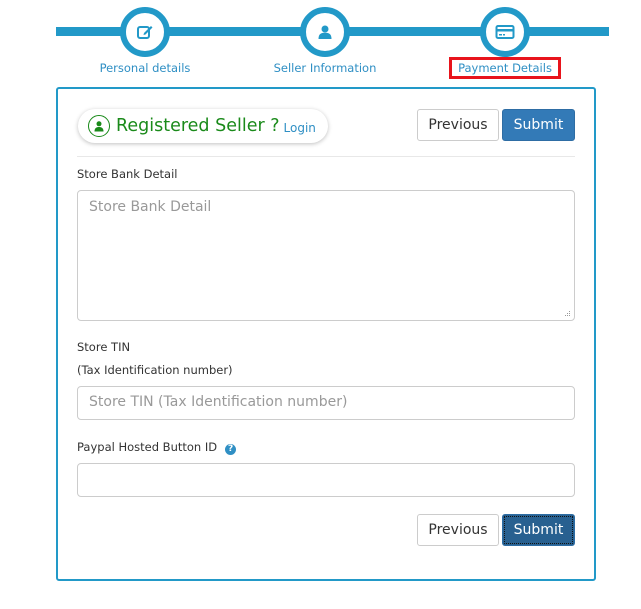  I want to click on step-payment-details: Payment Details, so click(505, 43).